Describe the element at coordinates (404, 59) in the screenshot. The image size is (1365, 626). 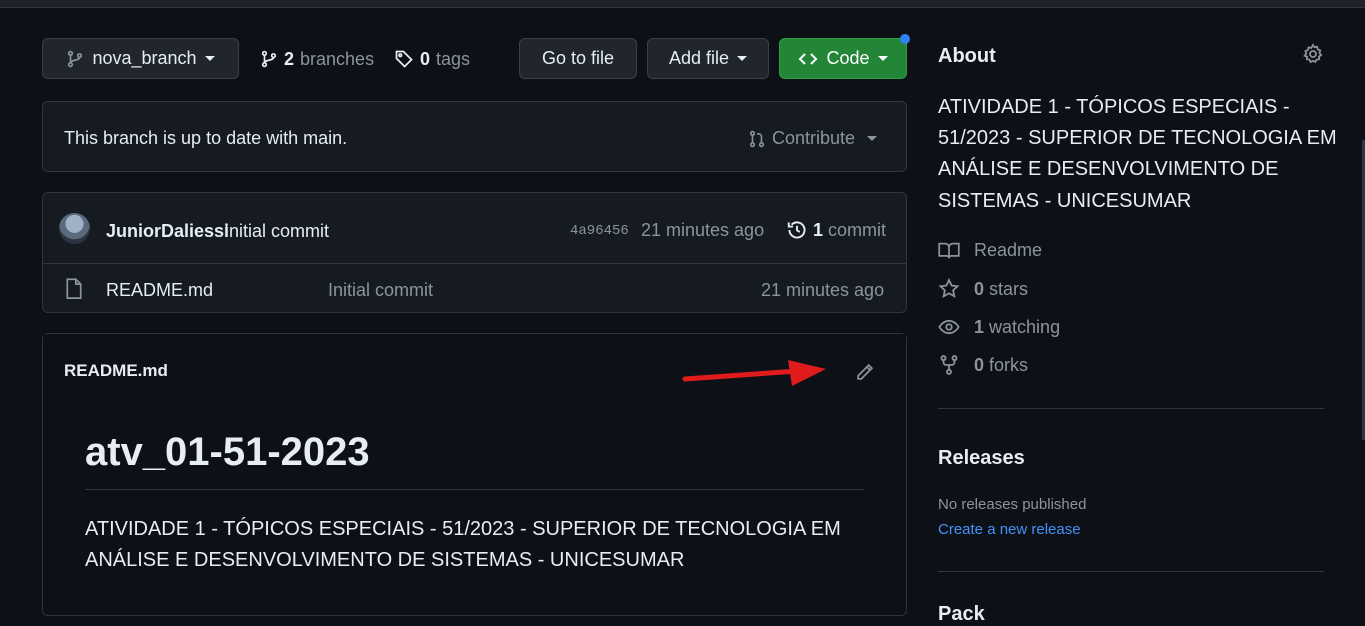
I see `tag-icon` at that location.